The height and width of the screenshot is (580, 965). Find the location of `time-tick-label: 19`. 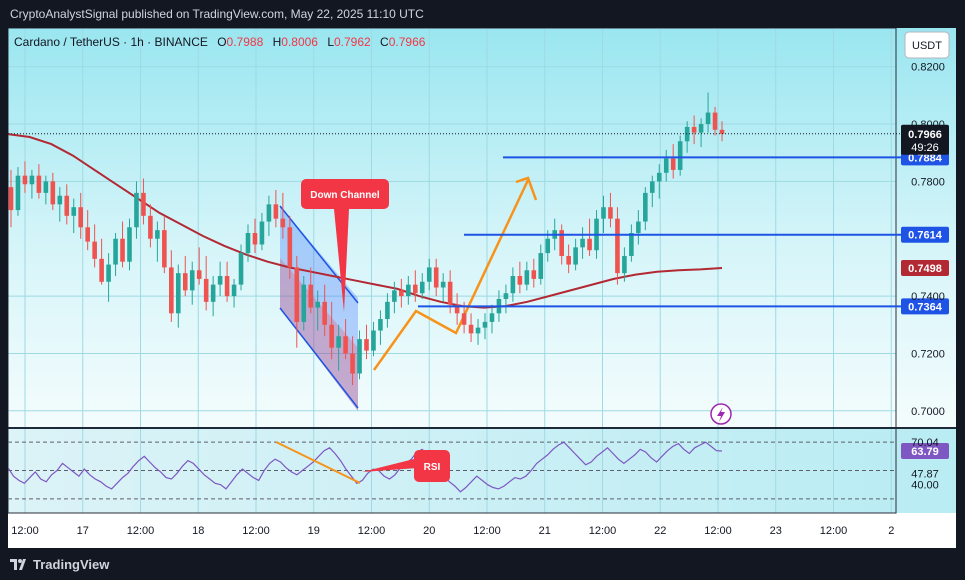

time-tick-label: 19 is located at coordinates (314, 531).